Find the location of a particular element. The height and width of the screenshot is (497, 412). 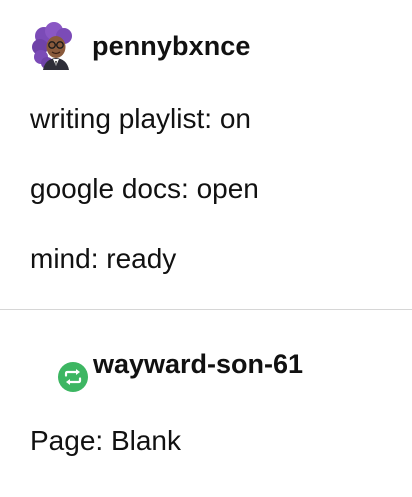

post-username: pennybxnce is located at coordinates (171, 46).